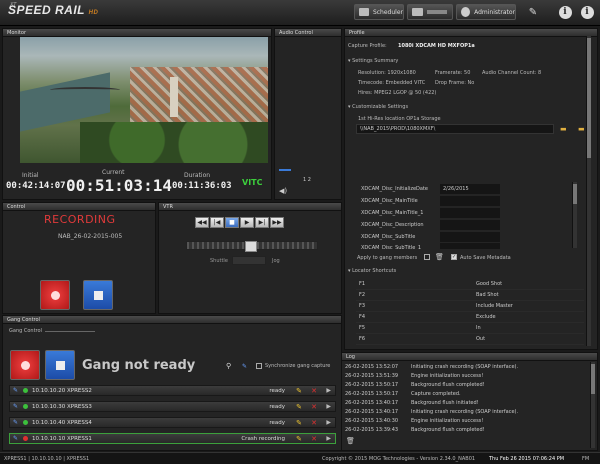  I want to click on duration-label: Duration, so click(197, 175).